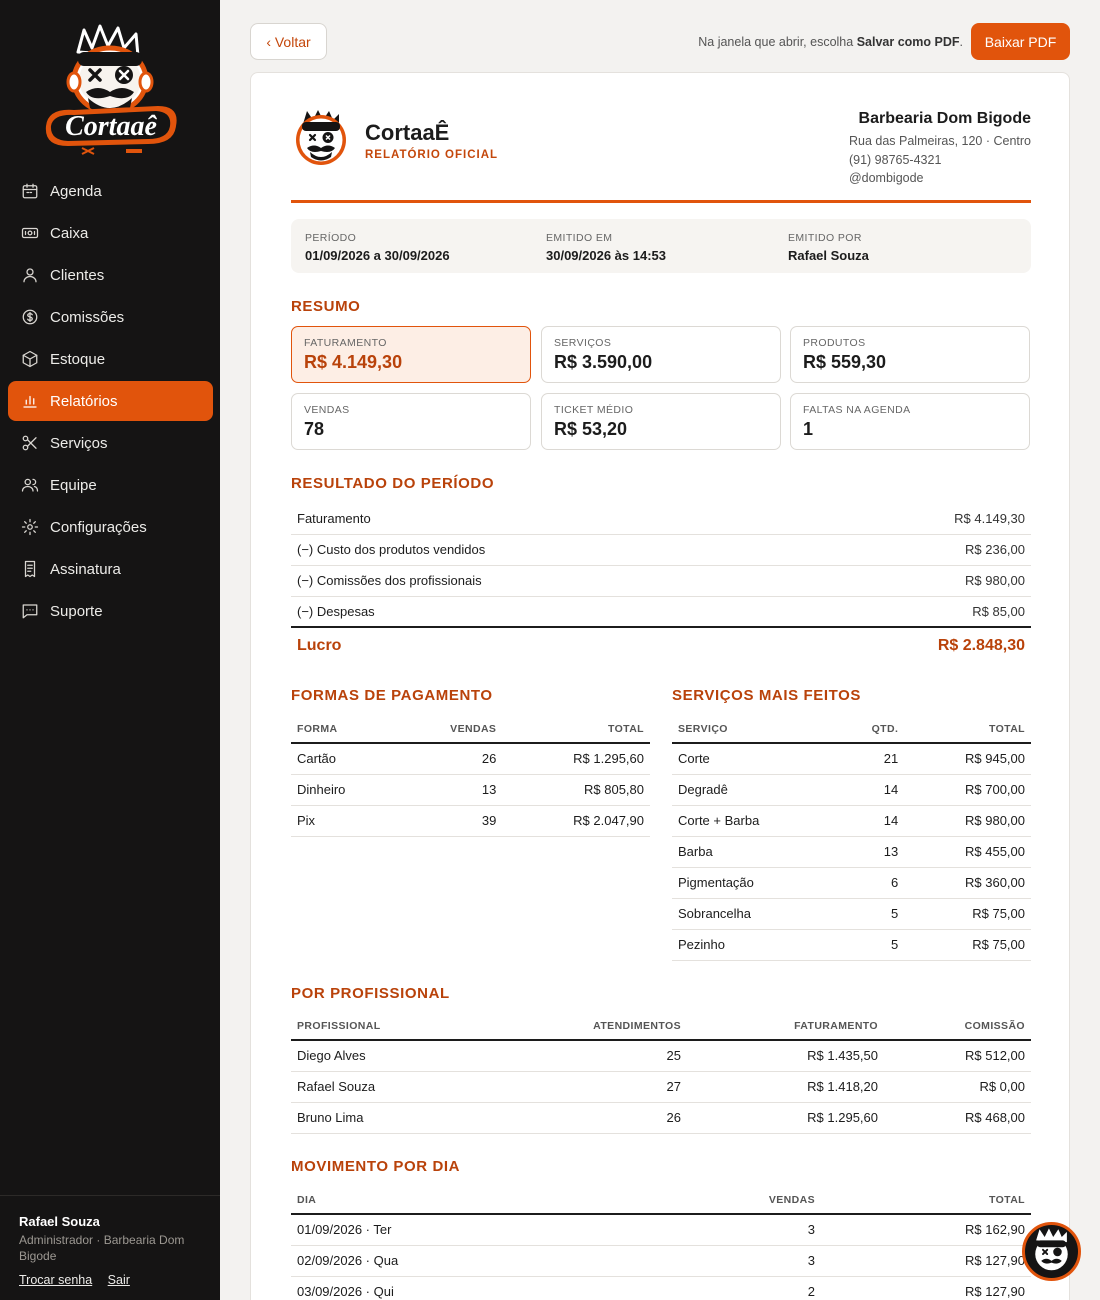 The height and width of the screenshot is (1300, 1100). Describe the element at coordinates (30, 275) in the screenshot. I see `user-icon` at that location.